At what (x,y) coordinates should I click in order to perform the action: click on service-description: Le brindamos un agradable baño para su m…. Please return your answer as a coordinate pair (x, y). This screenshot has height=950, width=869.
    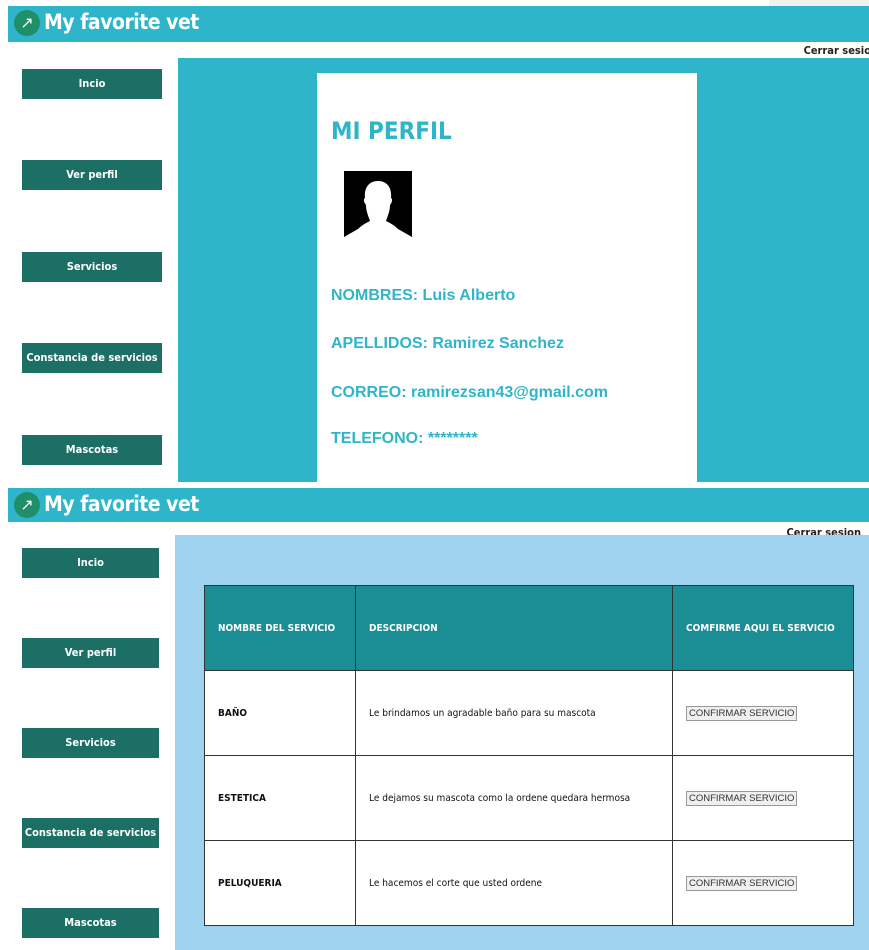
    Looking at the image, I should click on (514, 713).